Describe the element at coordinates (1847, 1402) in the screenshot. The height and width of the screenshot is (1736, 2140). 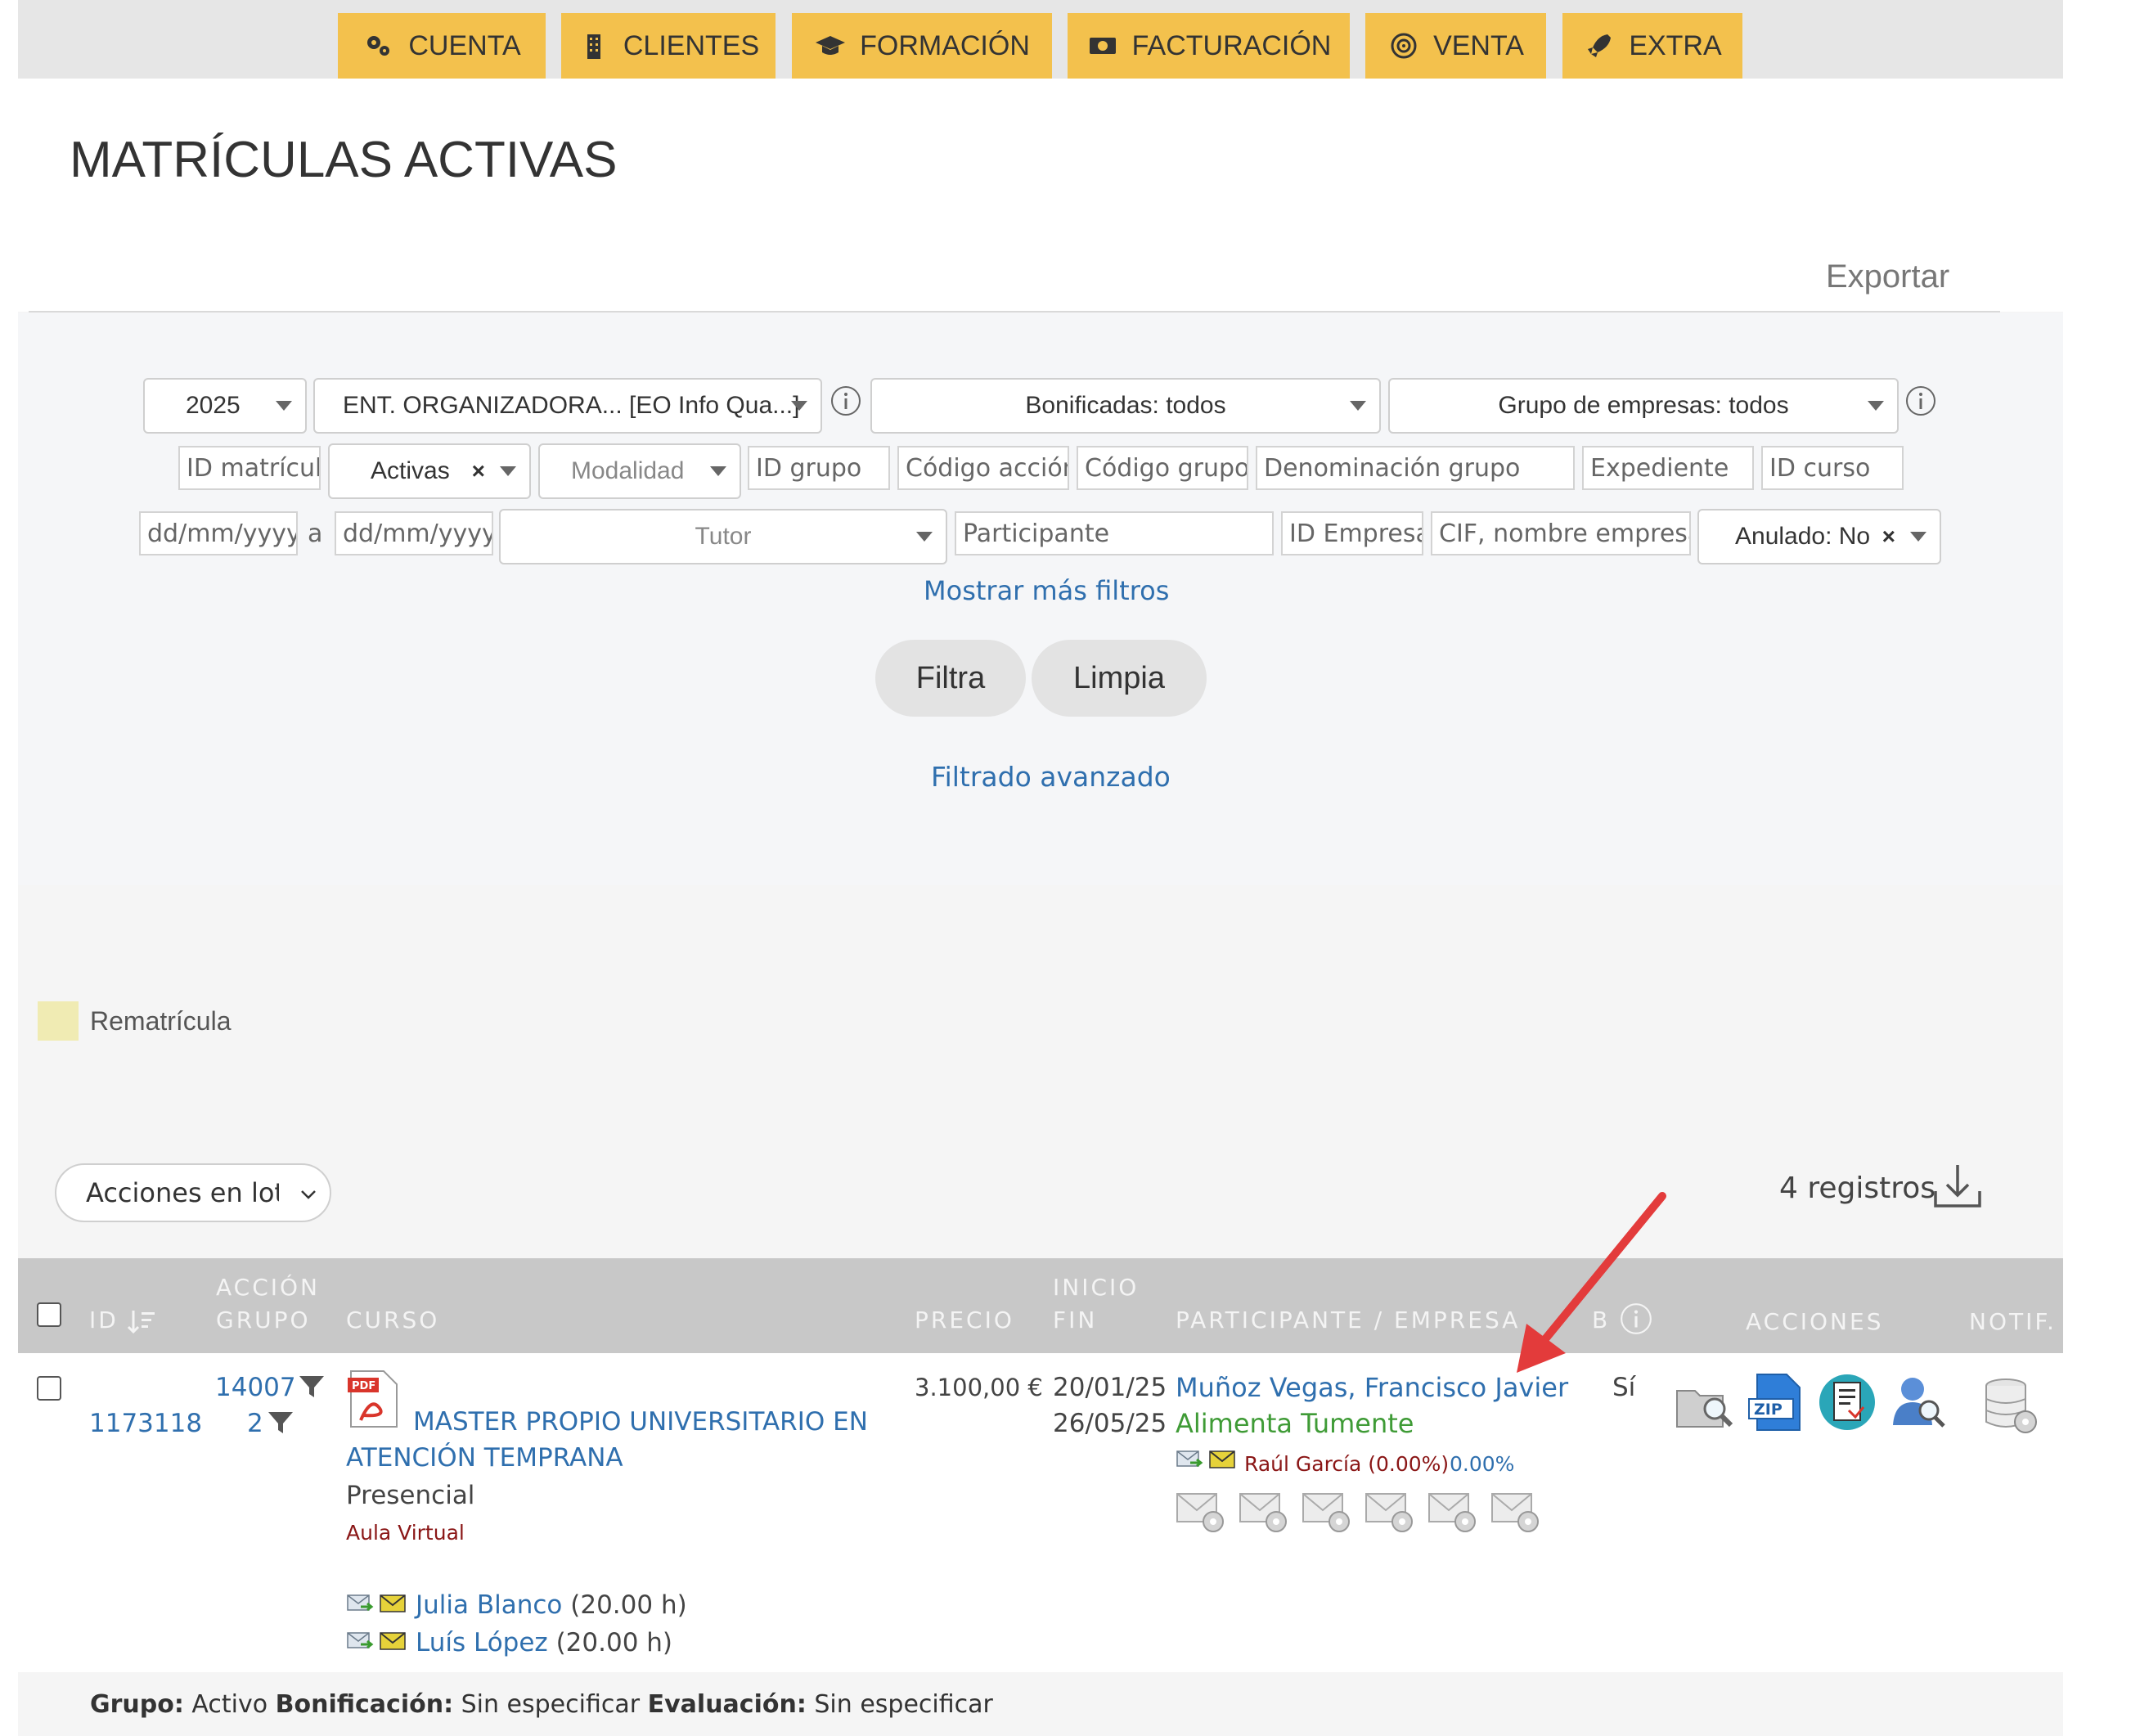
I see `report-icon` at that location.